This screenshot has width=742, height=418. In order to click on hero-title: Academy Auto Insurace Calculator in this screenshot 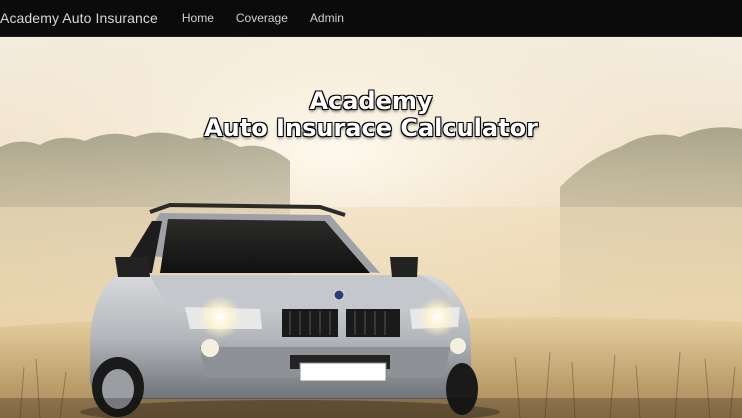, I will do `click(371, 115)`.